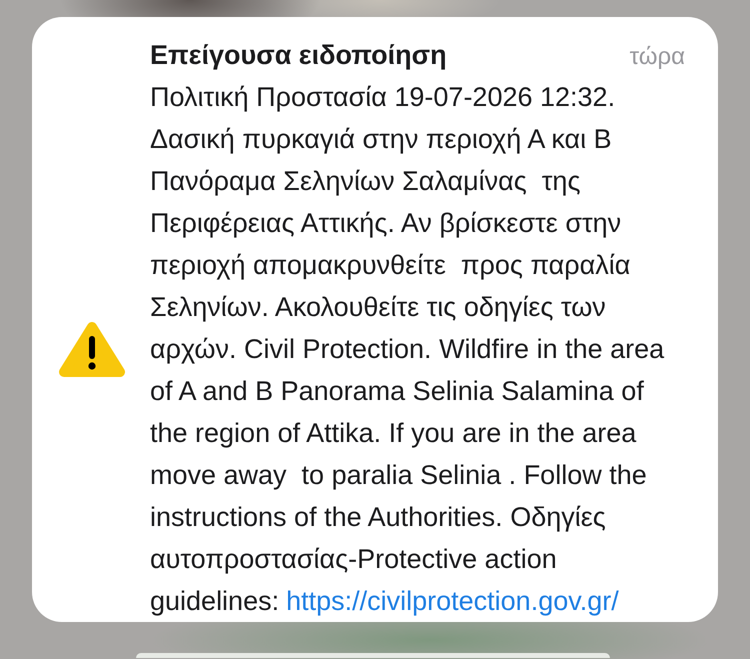  What do you see at coordinates (92, 349) in the screenshot?
I see `warning-icon` at bounding box center [92, 349].